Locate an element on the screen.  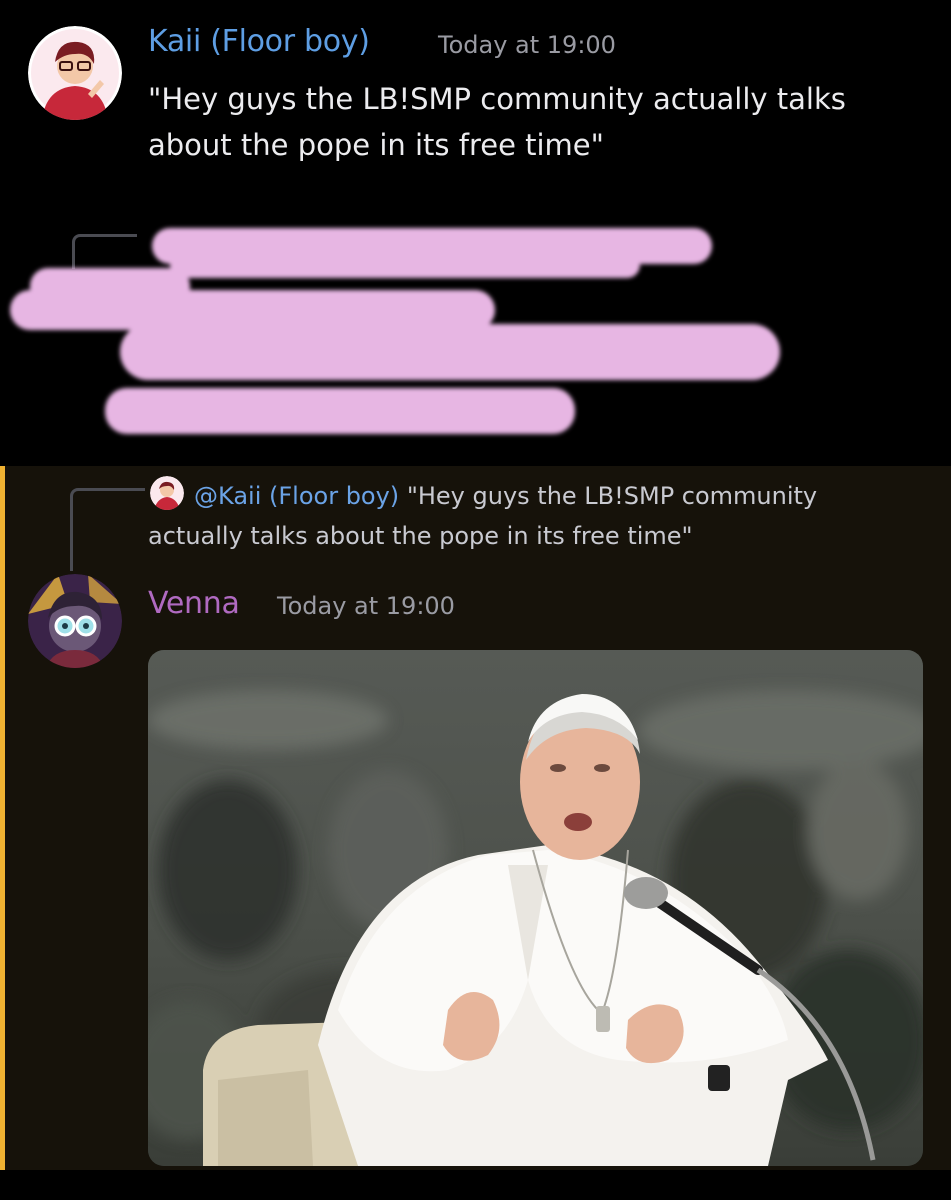
venna-avatar is located at coordinates (75, 621).